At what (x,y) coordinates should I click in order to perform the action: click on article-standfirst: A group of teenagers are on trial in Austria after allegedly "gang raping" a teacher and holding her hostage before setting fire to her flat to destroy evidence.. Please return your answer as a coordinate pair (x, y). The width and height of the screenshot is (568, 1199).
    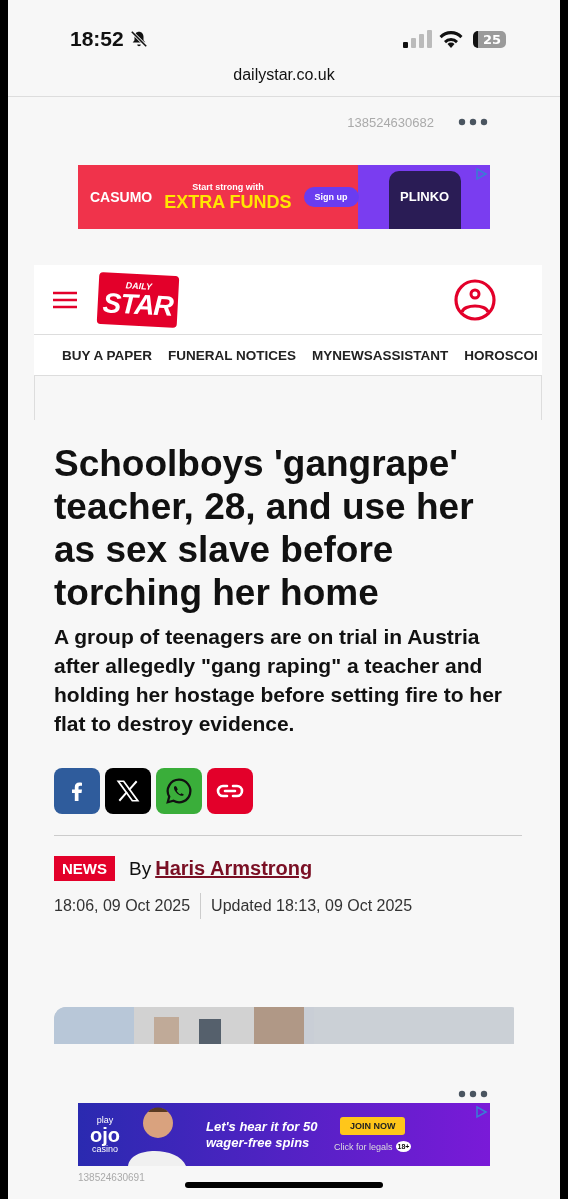
    Looking at the image, I should click on (279, 680).